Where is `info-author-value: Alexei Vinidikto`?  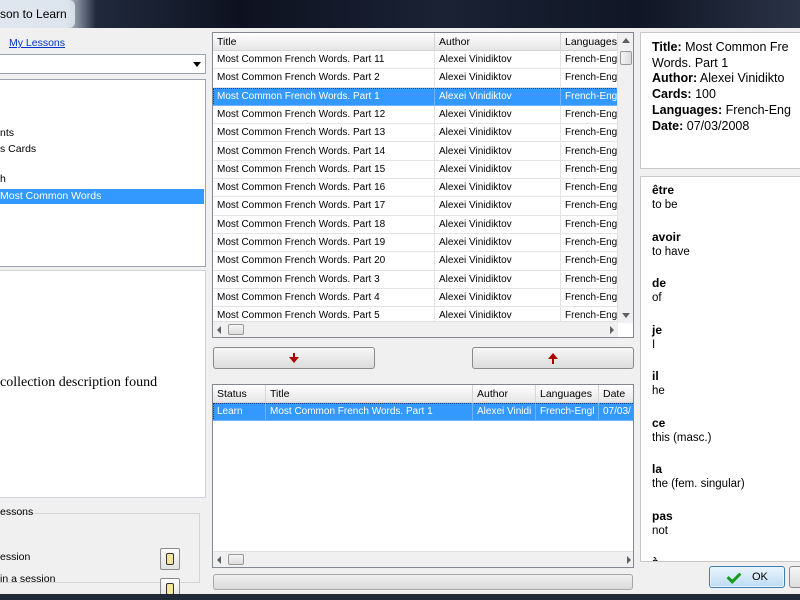
info-author-value: Alexei Vinidikto is located at coordinates (742, 78).